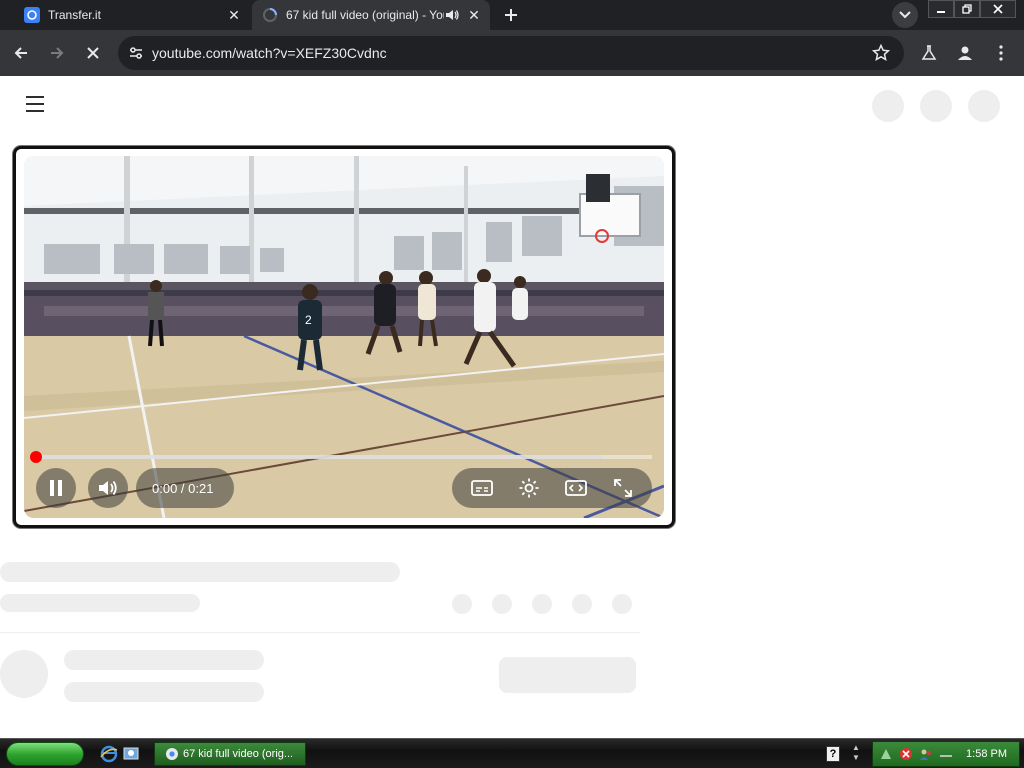 The height and width of the screenshot is (768, 1024). I want to click on new-tab-plus-icon, so click(511, 15).